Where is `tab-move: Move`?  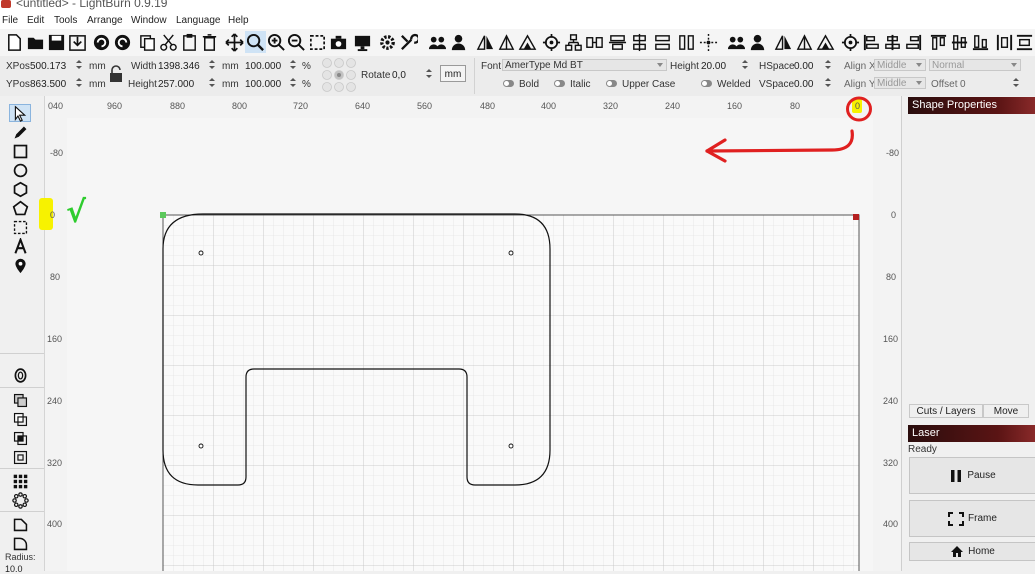
tab-move: Move is located at coordinates (1006, 411).